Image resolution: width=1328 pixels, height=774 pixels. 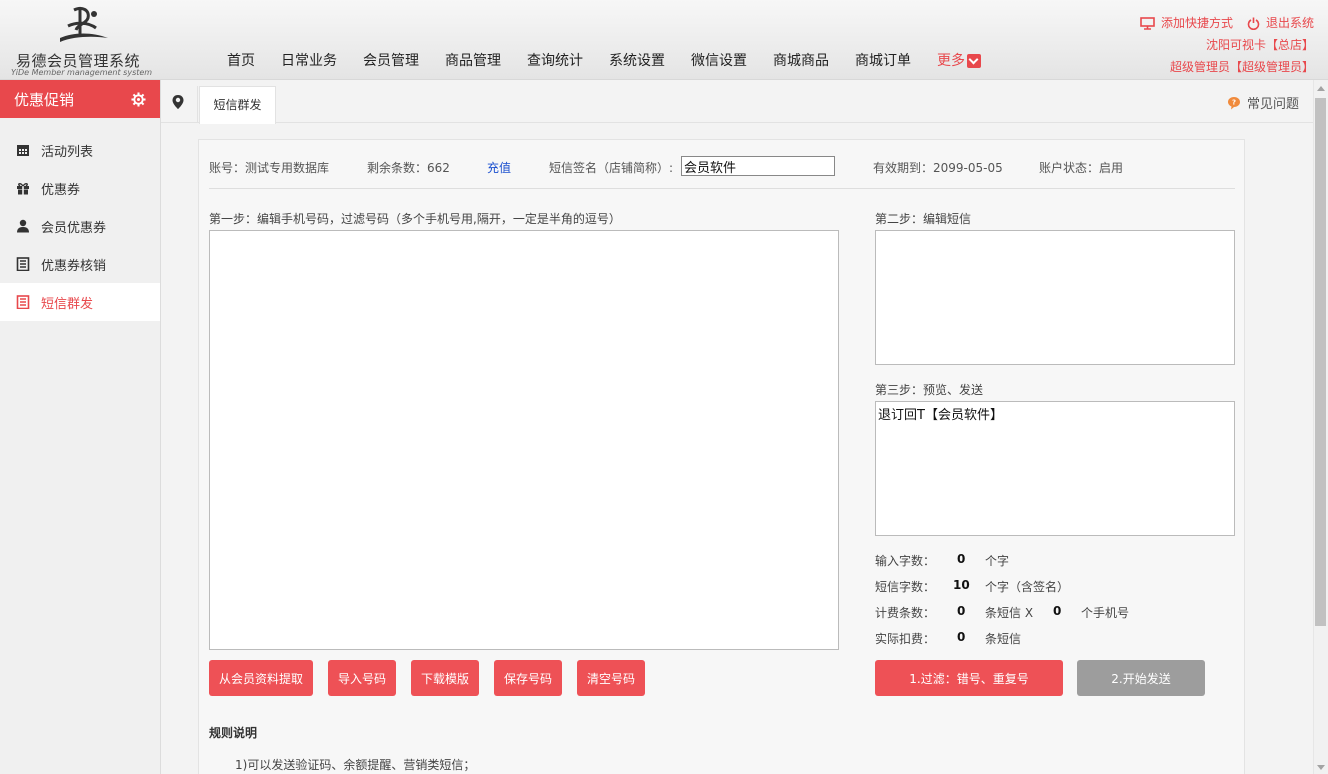 I want to click on logout-link: 退出系统, so click(x=1280, y=23).